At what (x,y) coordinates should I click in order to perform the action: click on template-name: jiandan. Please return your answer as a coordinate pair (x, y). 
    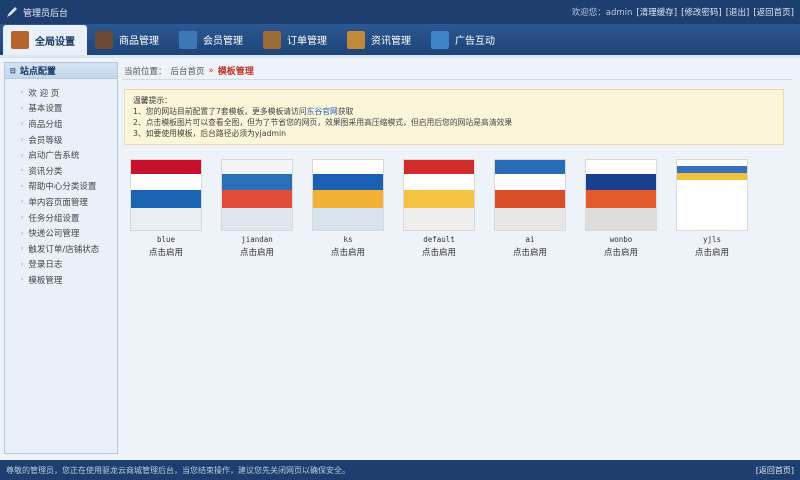
    Looking at the image, I should click on (257, 239).